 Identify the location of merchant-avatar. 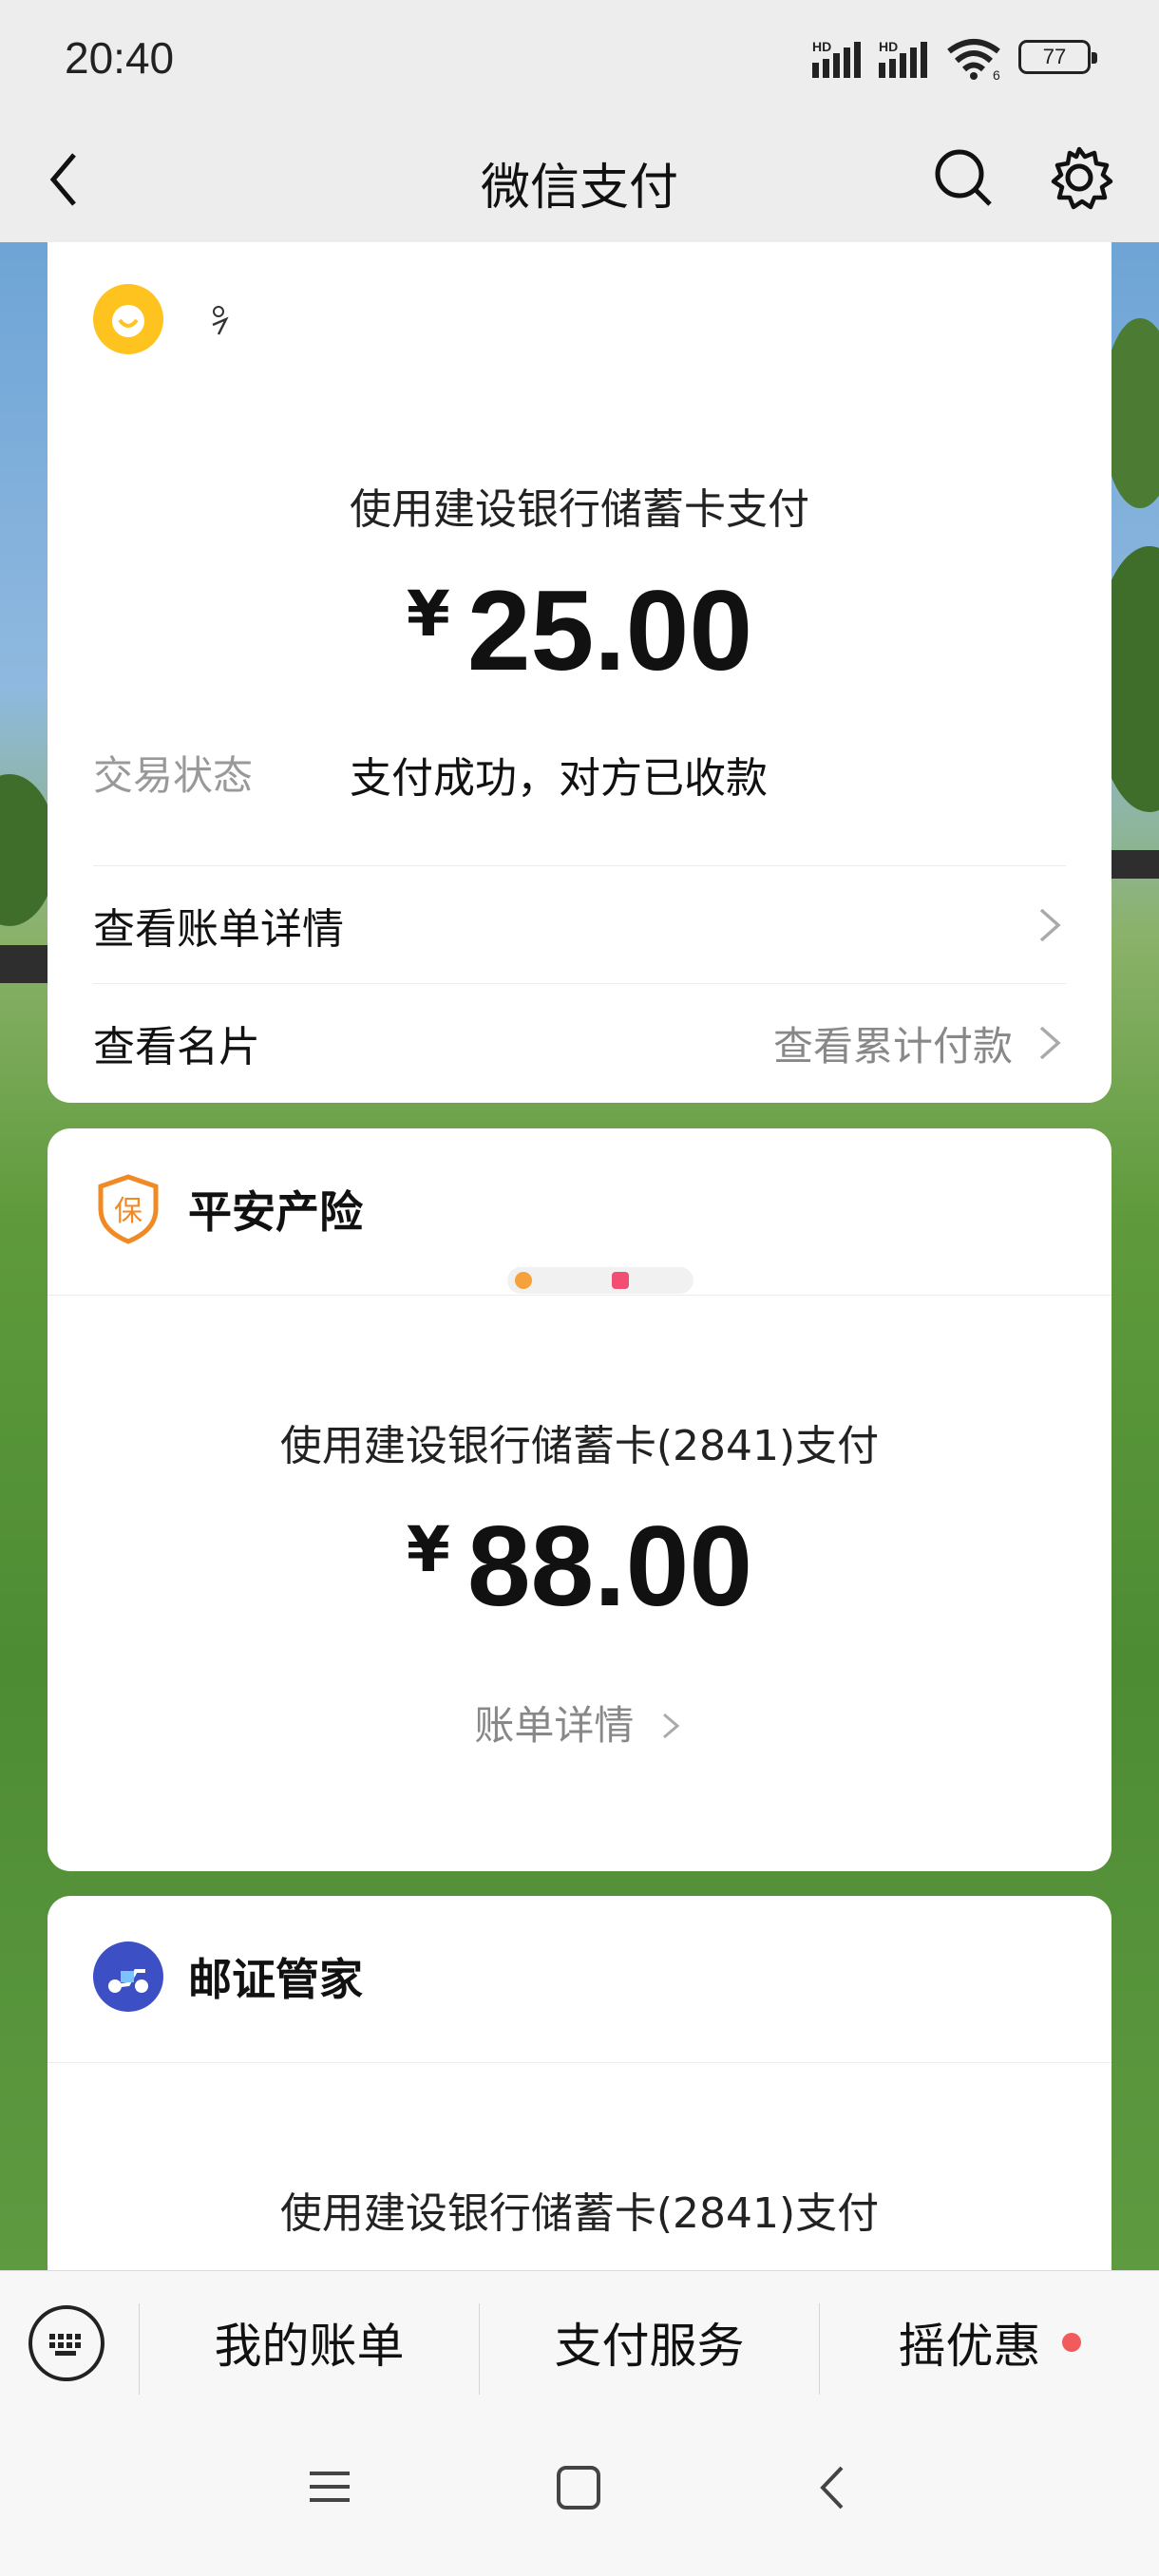
(128, 319).